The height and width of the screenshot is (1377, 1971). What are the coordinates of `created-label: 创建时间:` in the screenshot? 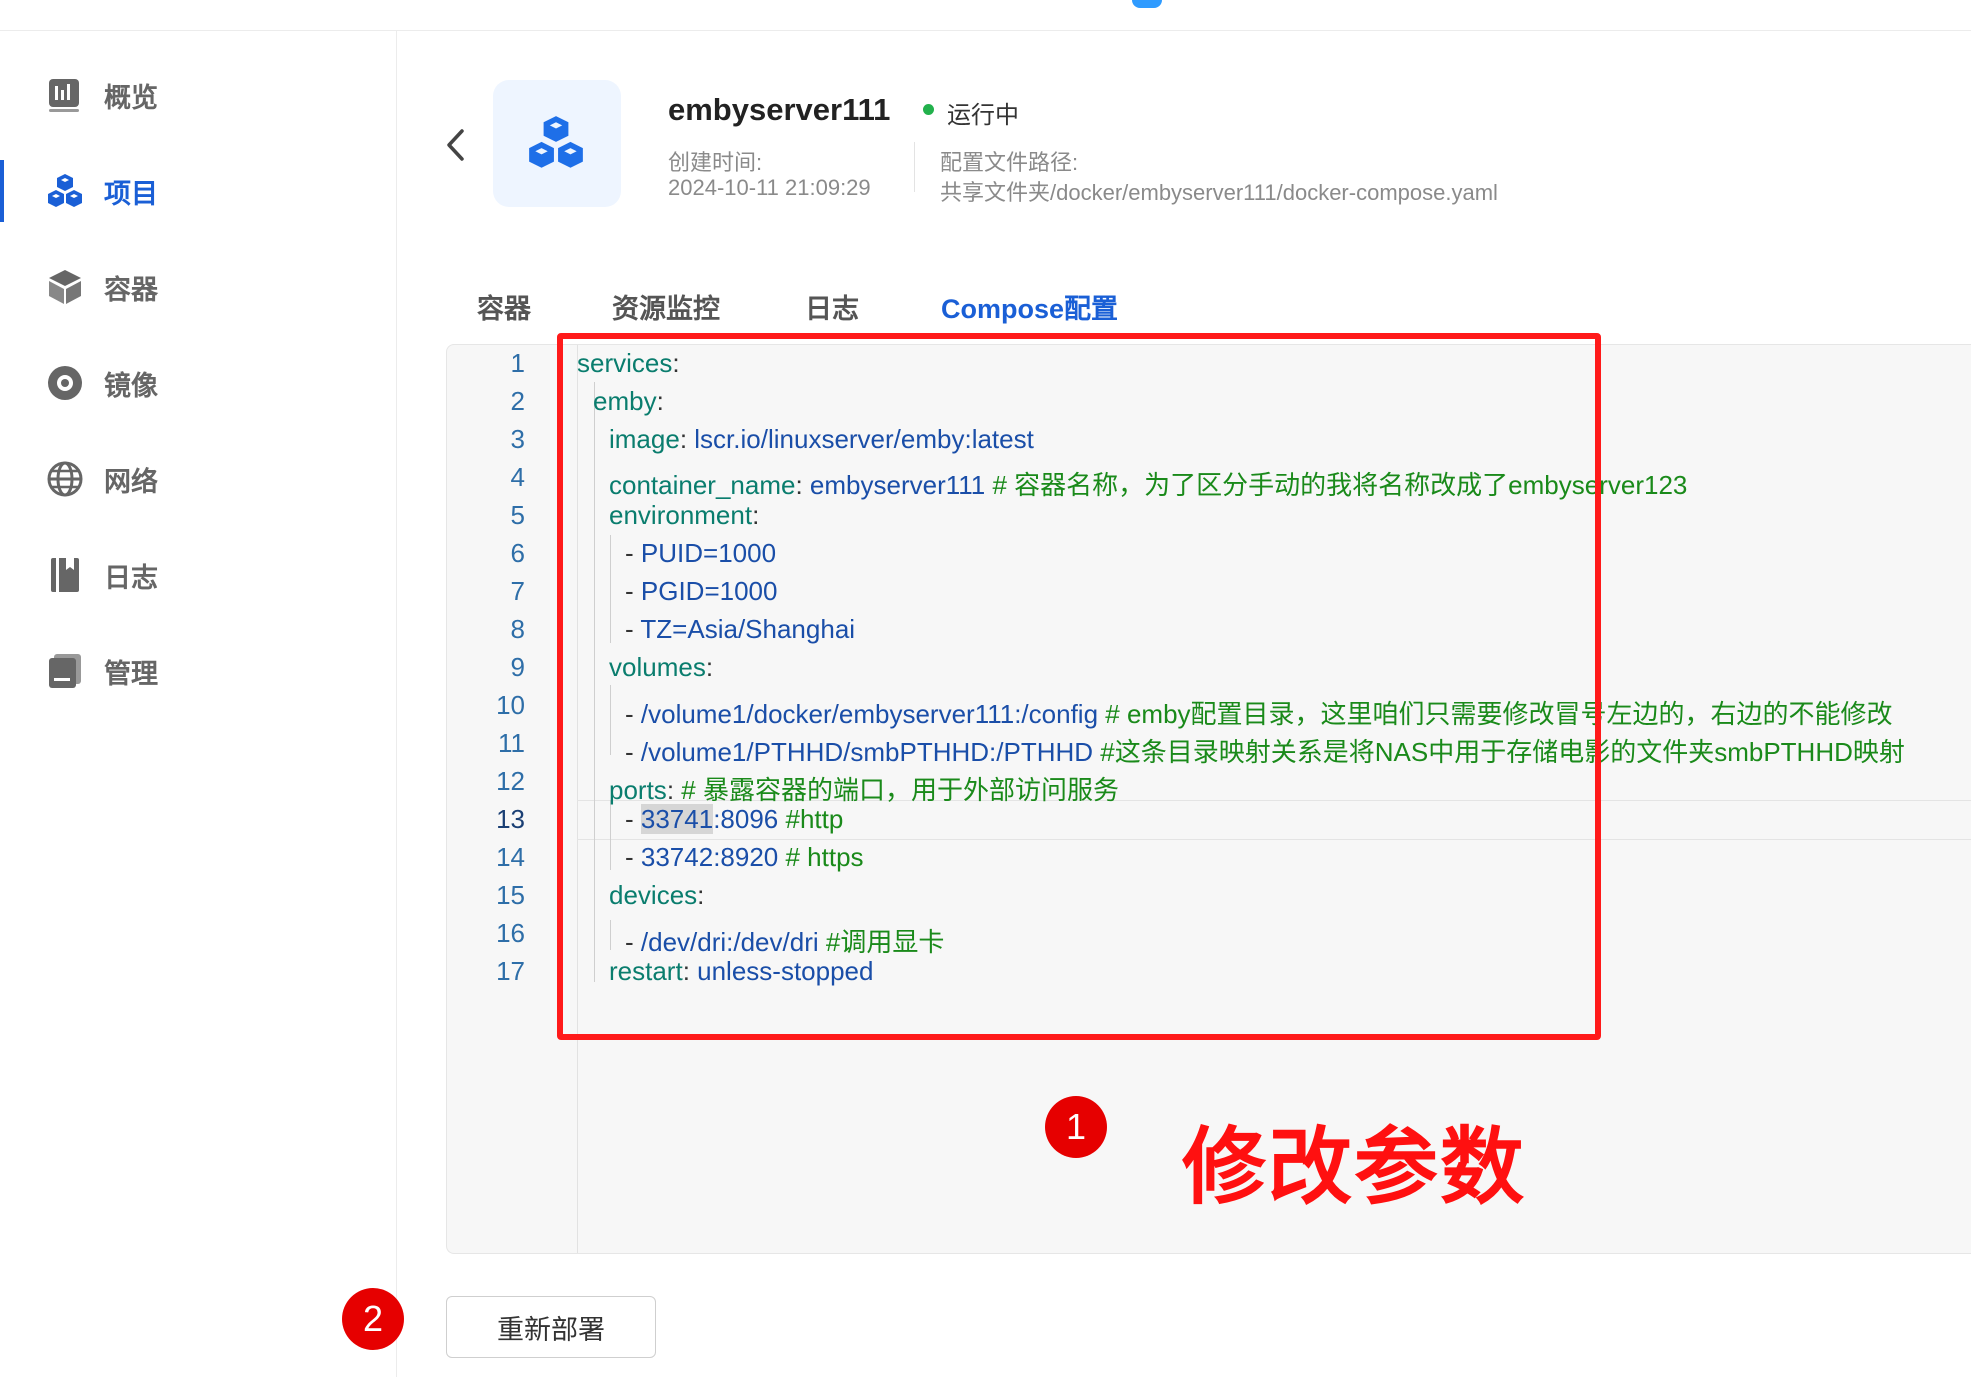 It's located at (715, 162).